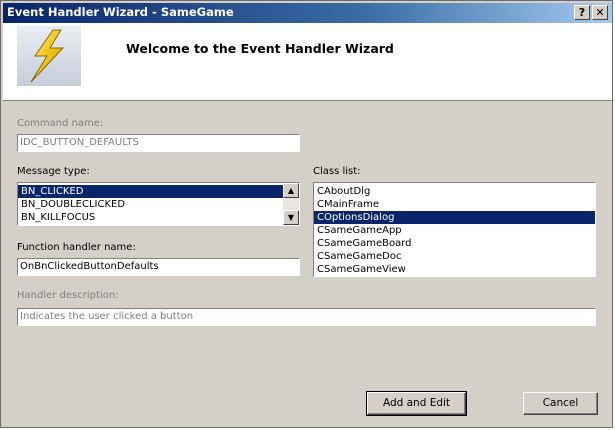  What do you see at coordinates (454, 269) in the screenshot?
I see `class-list-item-csamegameview: CSameGameView` at bounding box center [454, 269].